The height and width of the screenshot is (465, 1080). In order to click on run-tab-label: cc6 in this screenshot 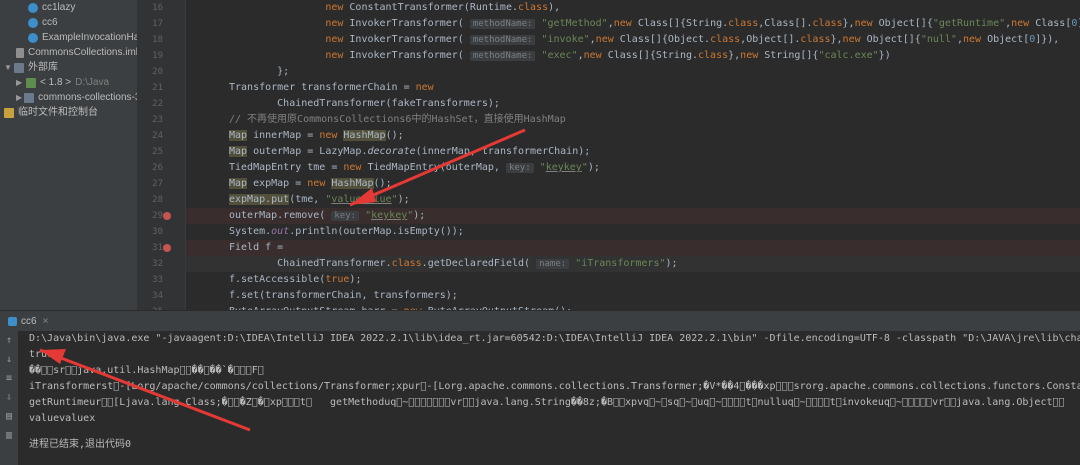, I will do `click(29, 321)`.